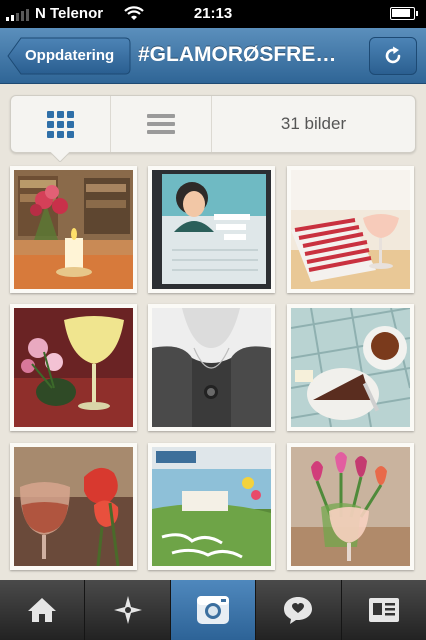 The image size is (426, 640). I want to click on tab-profile, so click(384, 610).